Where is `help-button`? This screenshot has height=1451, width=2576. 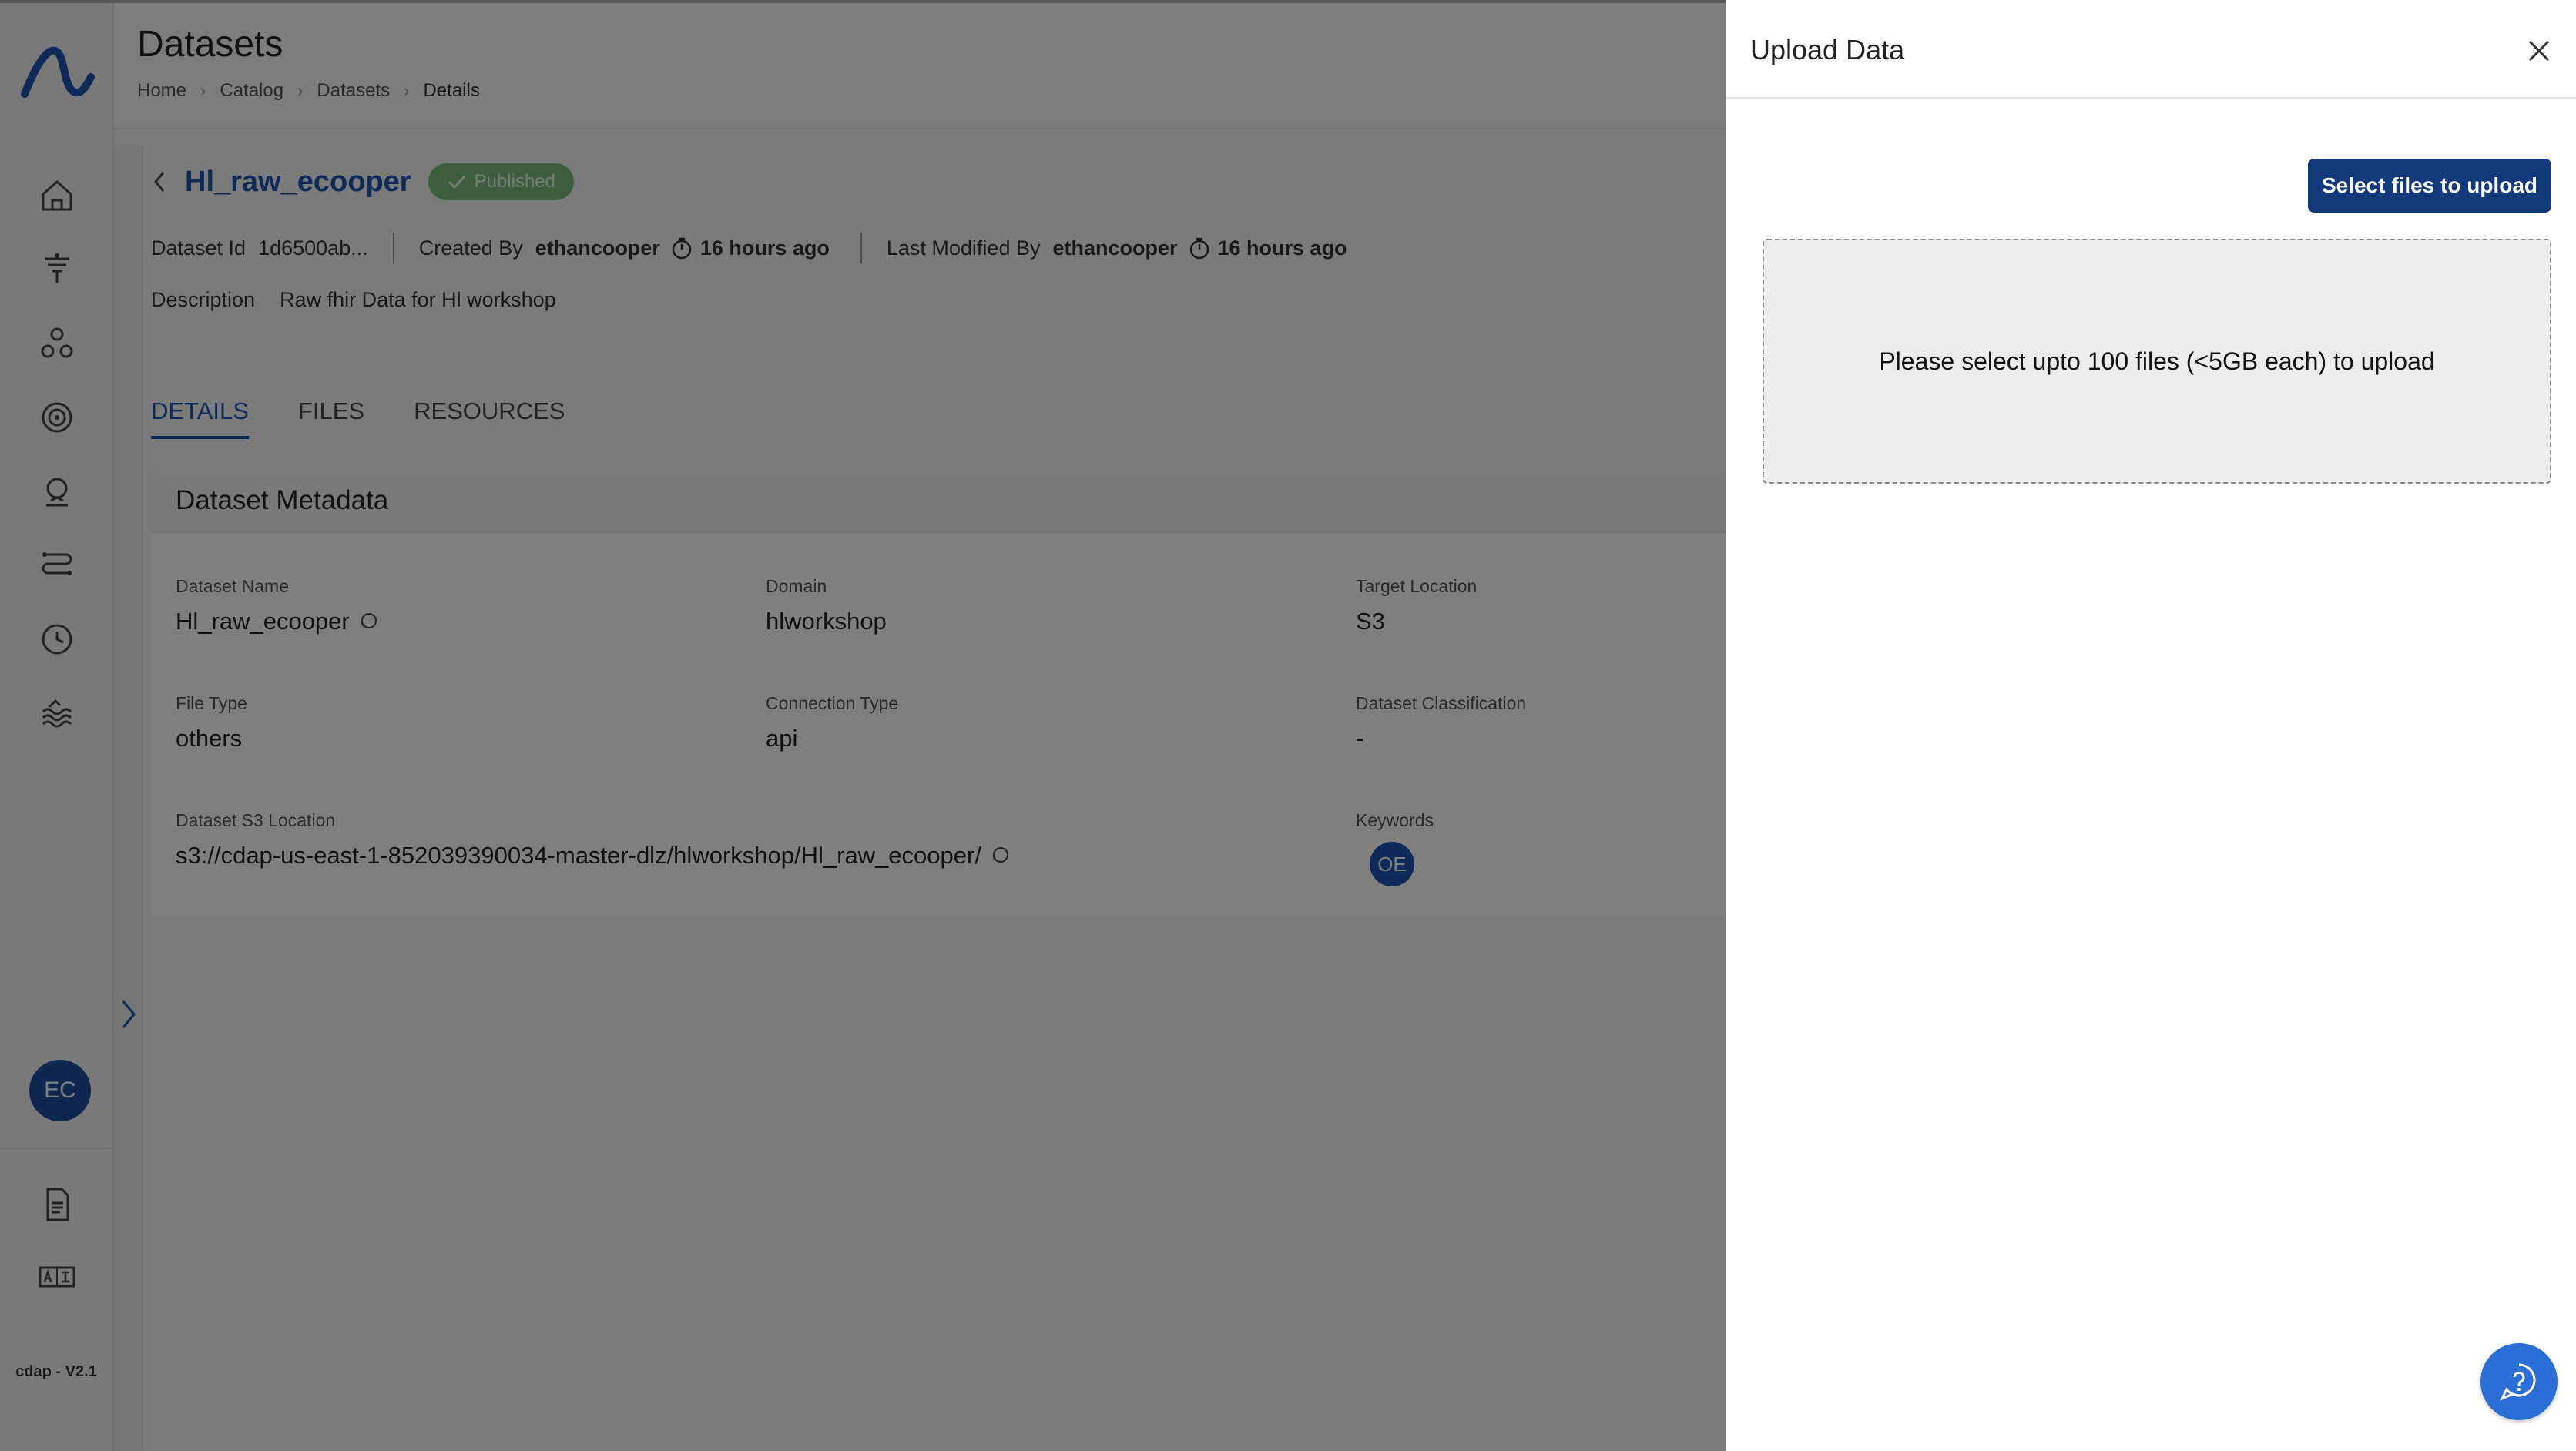
help-button is located at coordinates (2519, 1381).